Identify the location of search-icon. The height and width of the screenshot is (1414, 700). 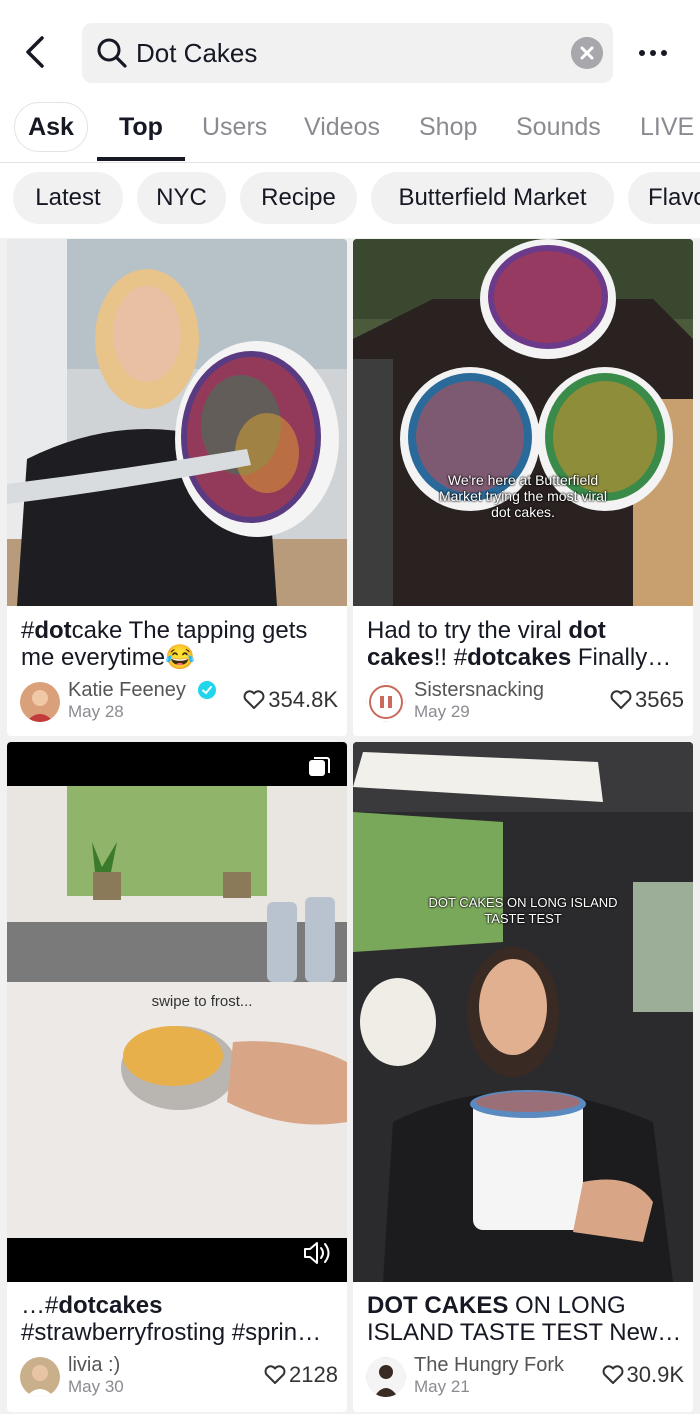
(112, 53).